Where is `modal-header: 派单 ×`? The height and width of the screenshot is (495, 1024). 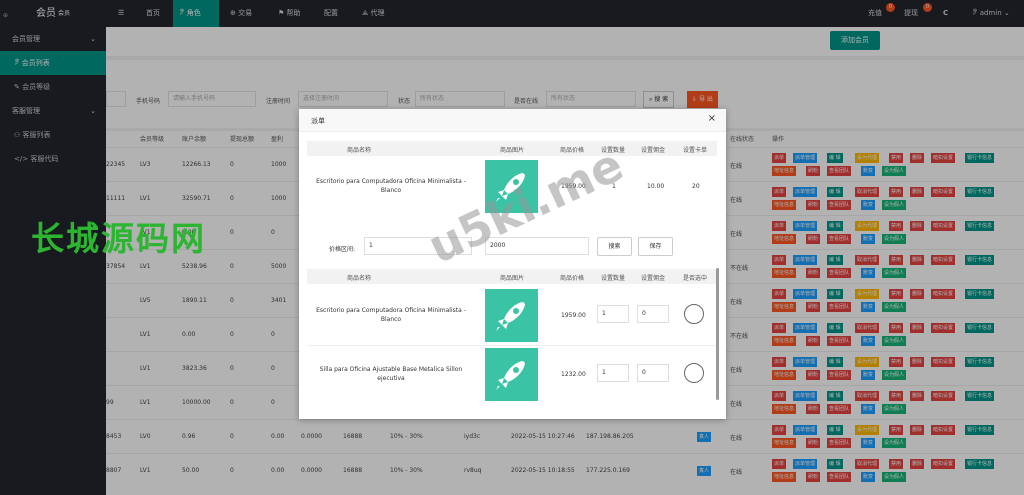
modal-header: 派单 × is located at coordinates (512, 120).